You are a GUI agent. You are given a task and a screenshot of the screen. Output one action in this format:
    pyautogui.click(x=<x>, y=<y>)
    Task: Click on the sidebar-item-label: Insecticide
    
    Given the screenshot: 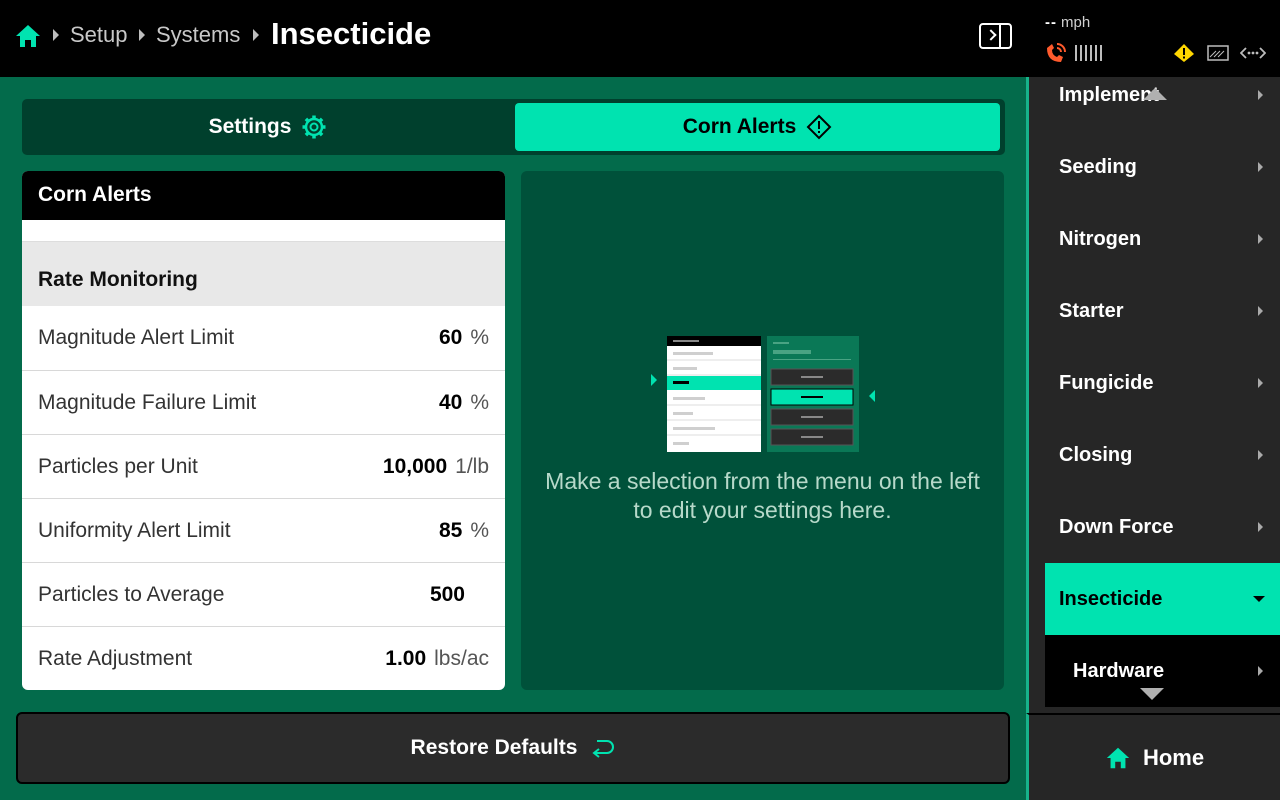 What is the action you would take?
    pyautogui.click(x=1111, y=598)
    